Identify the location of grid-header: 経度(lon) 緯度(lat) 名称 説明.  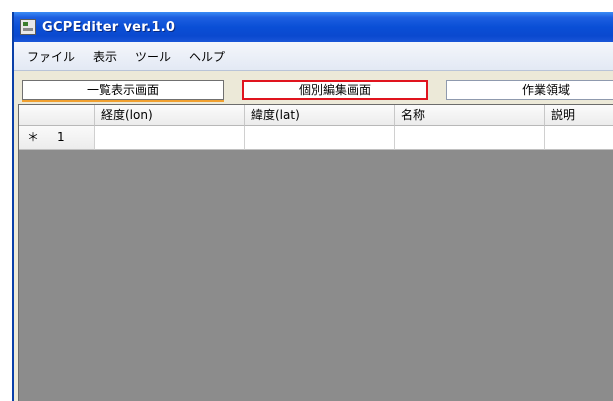
(316, 115).